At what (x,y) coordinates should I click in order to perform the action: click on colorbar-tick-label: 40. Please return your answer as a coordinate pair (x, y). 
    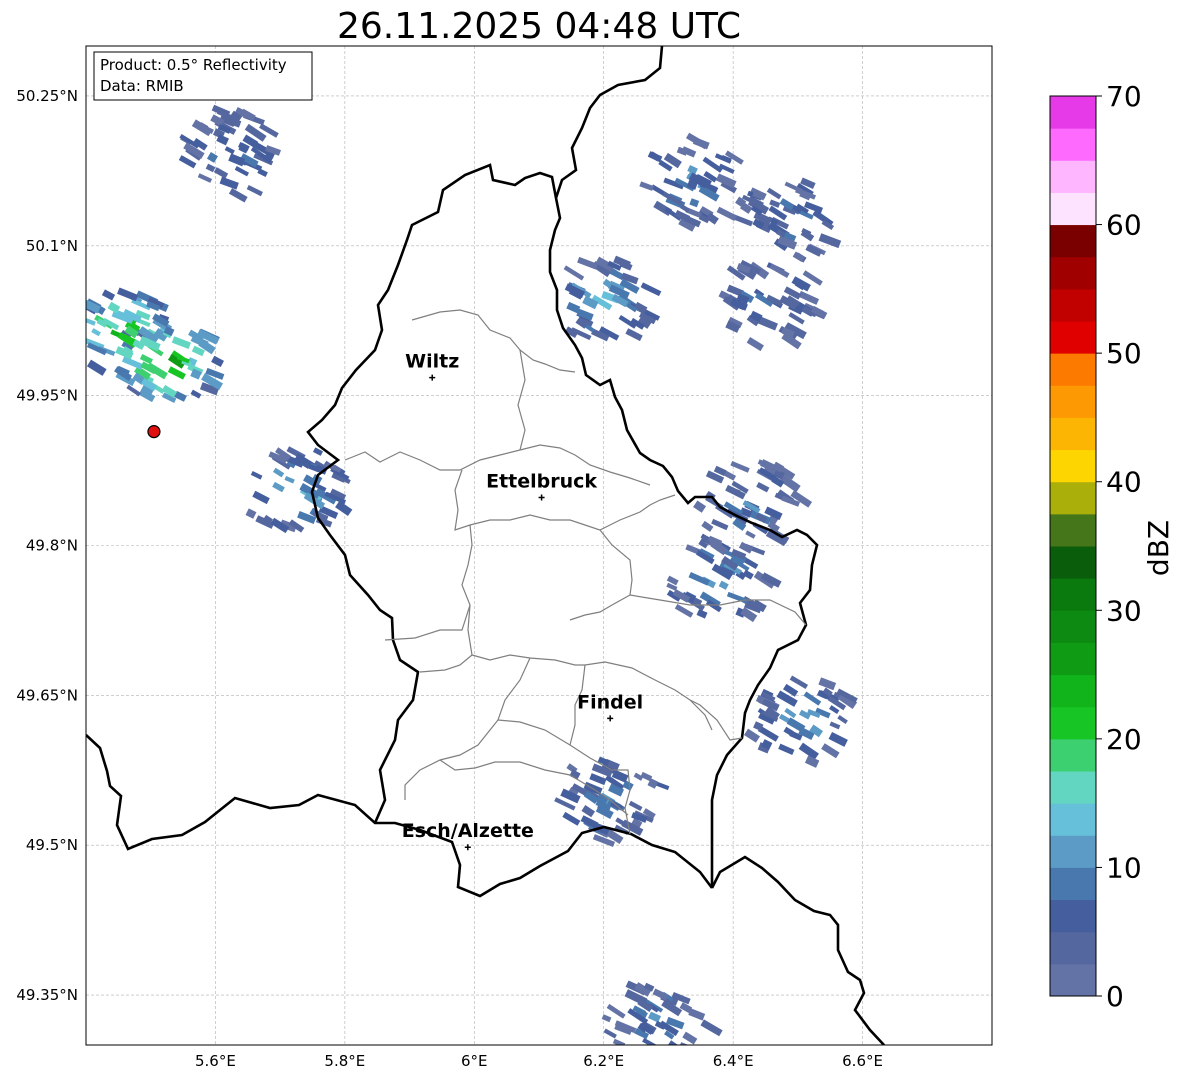
    Looking at the image, I should click on (1124, 482).